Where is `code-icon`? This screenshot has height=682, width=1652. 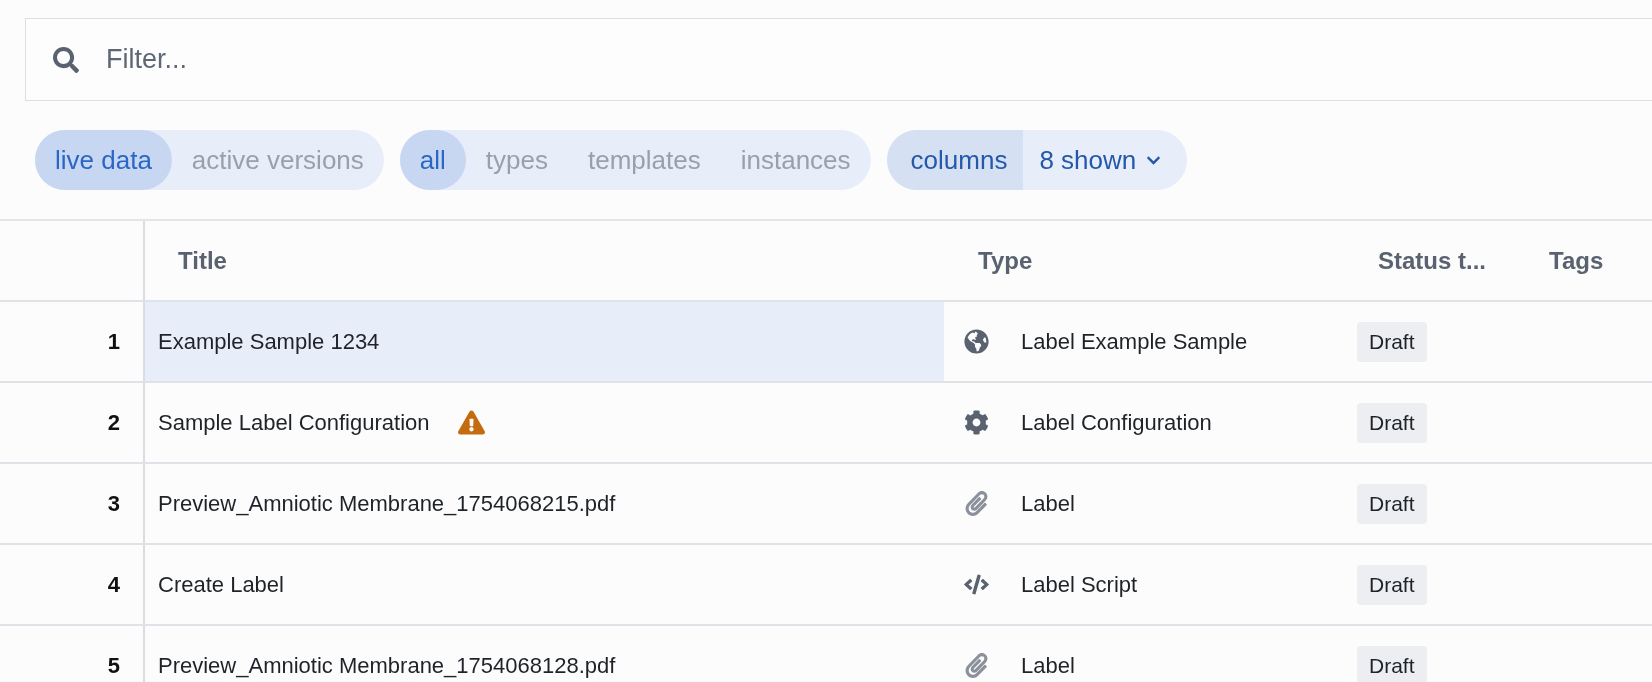 code-icon is located at coordinates (976, 584).